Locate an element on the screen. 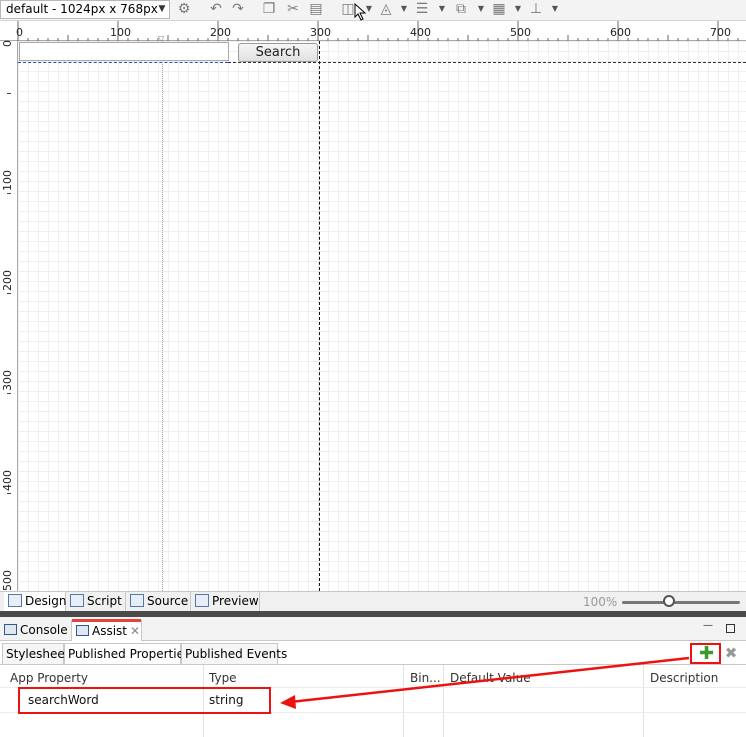  design-icon is located at coordinates (15, 600).